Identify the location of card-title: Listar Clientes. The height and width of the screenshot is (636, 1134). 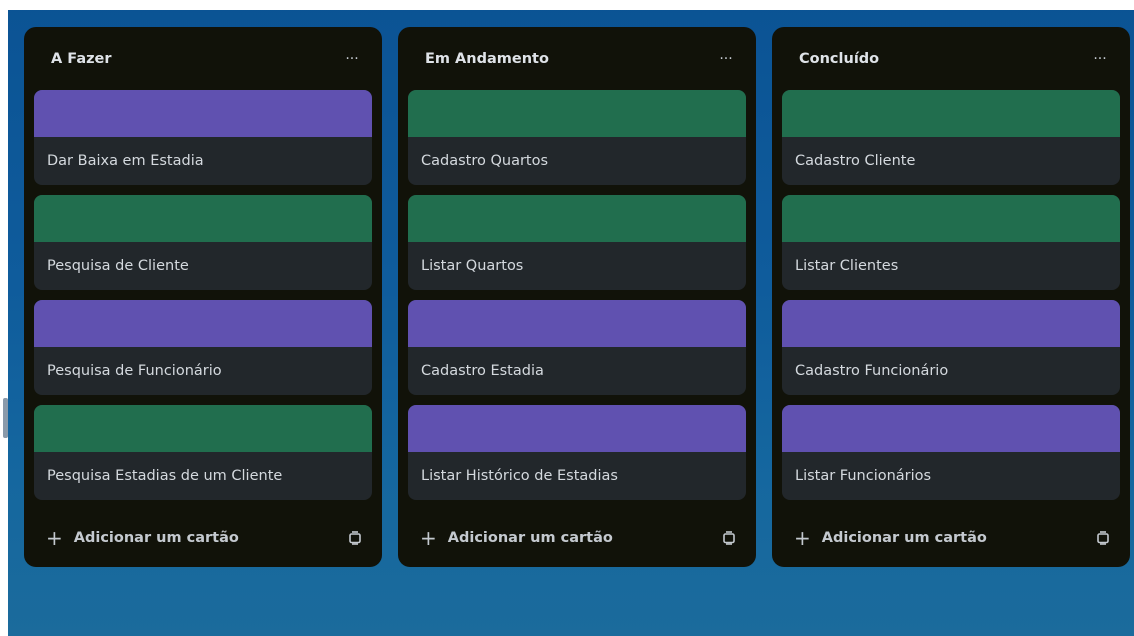
(847, 266).